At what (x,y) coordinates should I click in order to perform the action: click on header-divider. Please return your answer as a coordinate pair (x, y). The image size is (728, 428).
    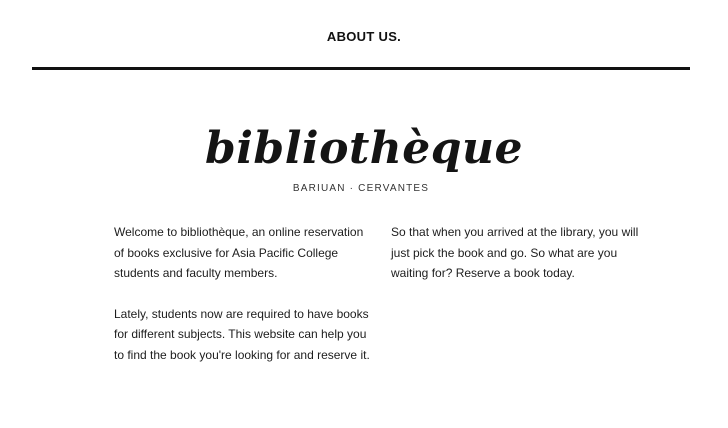
    Looking at the image, I should click on (361, 68).